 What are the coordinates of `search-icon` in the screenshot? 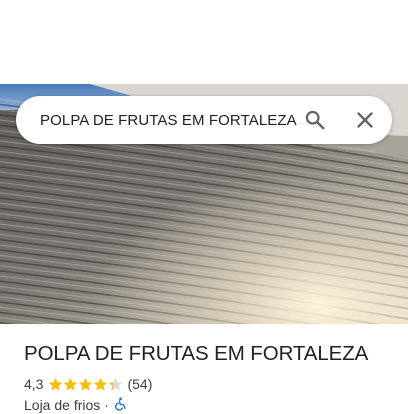 It's located at (315, 120).